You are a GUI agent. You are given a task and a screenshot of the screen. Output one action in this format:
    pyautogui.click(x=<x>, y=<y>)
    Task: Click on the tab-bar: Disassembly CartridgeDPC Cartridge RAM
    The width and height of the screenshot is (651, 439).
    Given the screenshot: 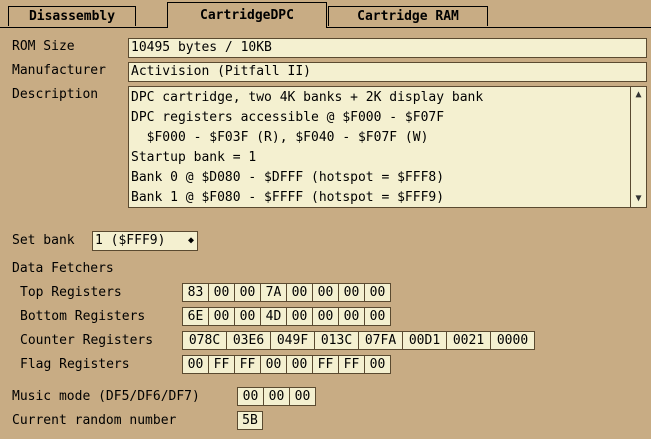 What is the action you would take?
    pyautogui.click(x=325, y=14)
    